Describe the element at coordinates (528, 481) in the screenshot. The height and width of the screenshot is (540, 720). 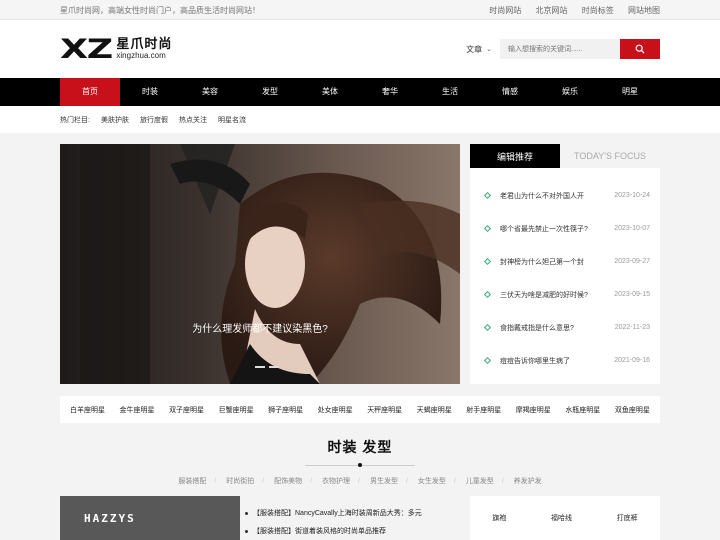
I see `subcategory-link: 养发护发` at that location.